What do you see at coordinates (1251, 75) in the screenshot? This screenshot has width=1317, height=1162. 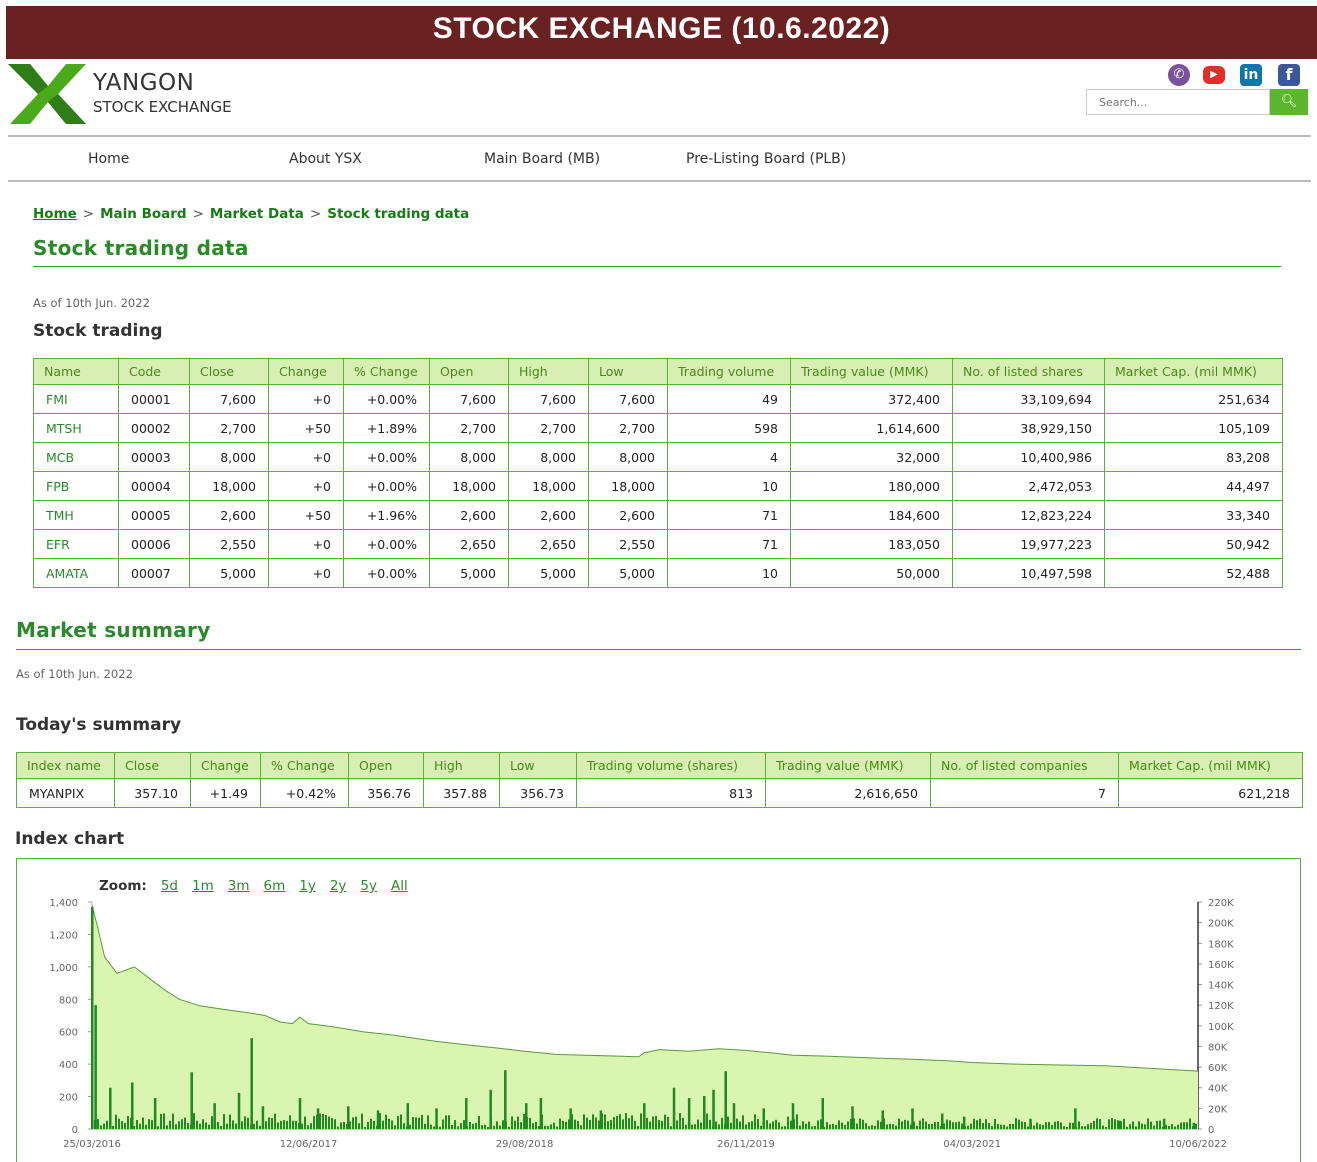 I see `linkedin-icon: in` at bounding box center [1251, 75].